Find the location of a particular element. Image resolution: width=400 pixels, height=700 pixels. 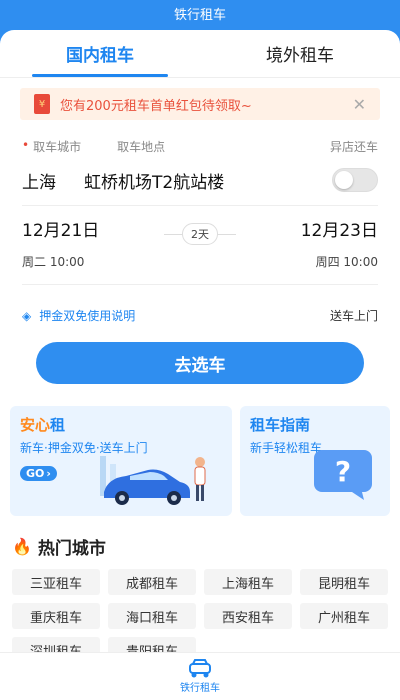

notice-text: 您有200元租车首单红包待领取~ is located at coordinates (156, 106).